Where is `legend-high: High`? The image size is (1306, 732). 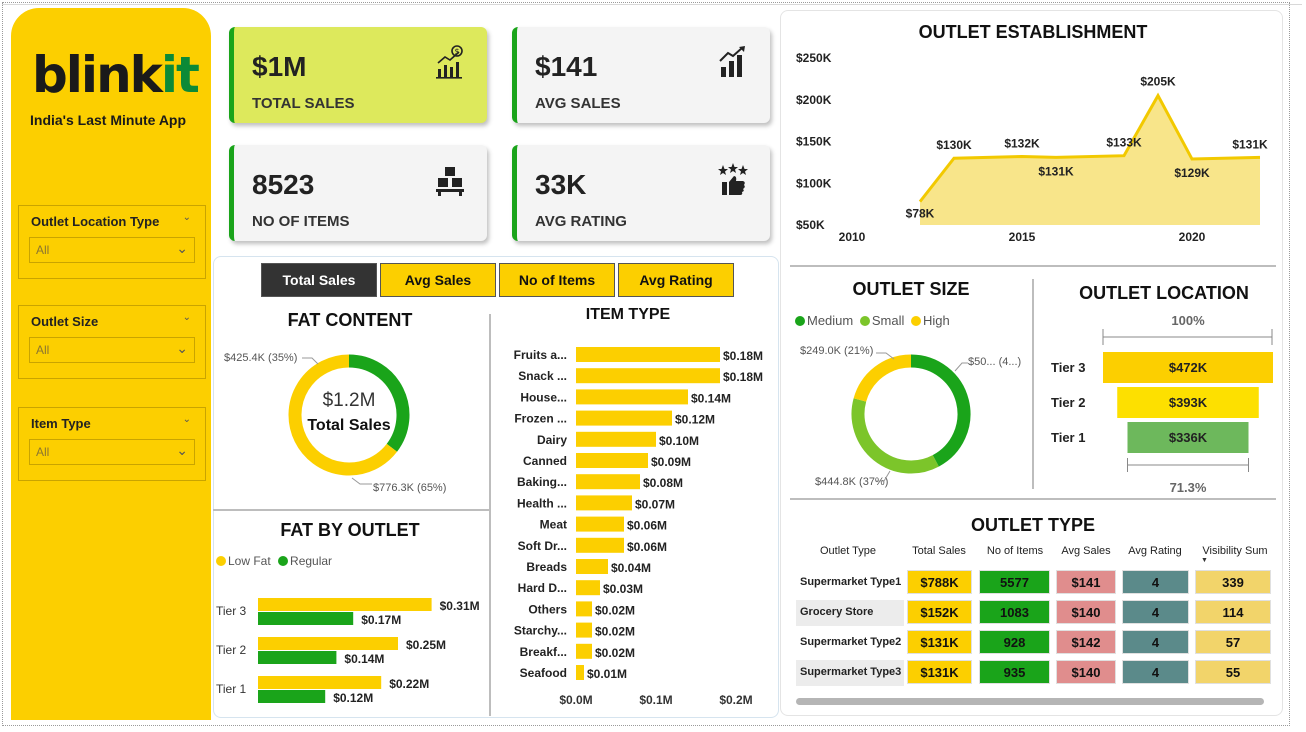
legend-high: High is located at coordinates (936, 320).